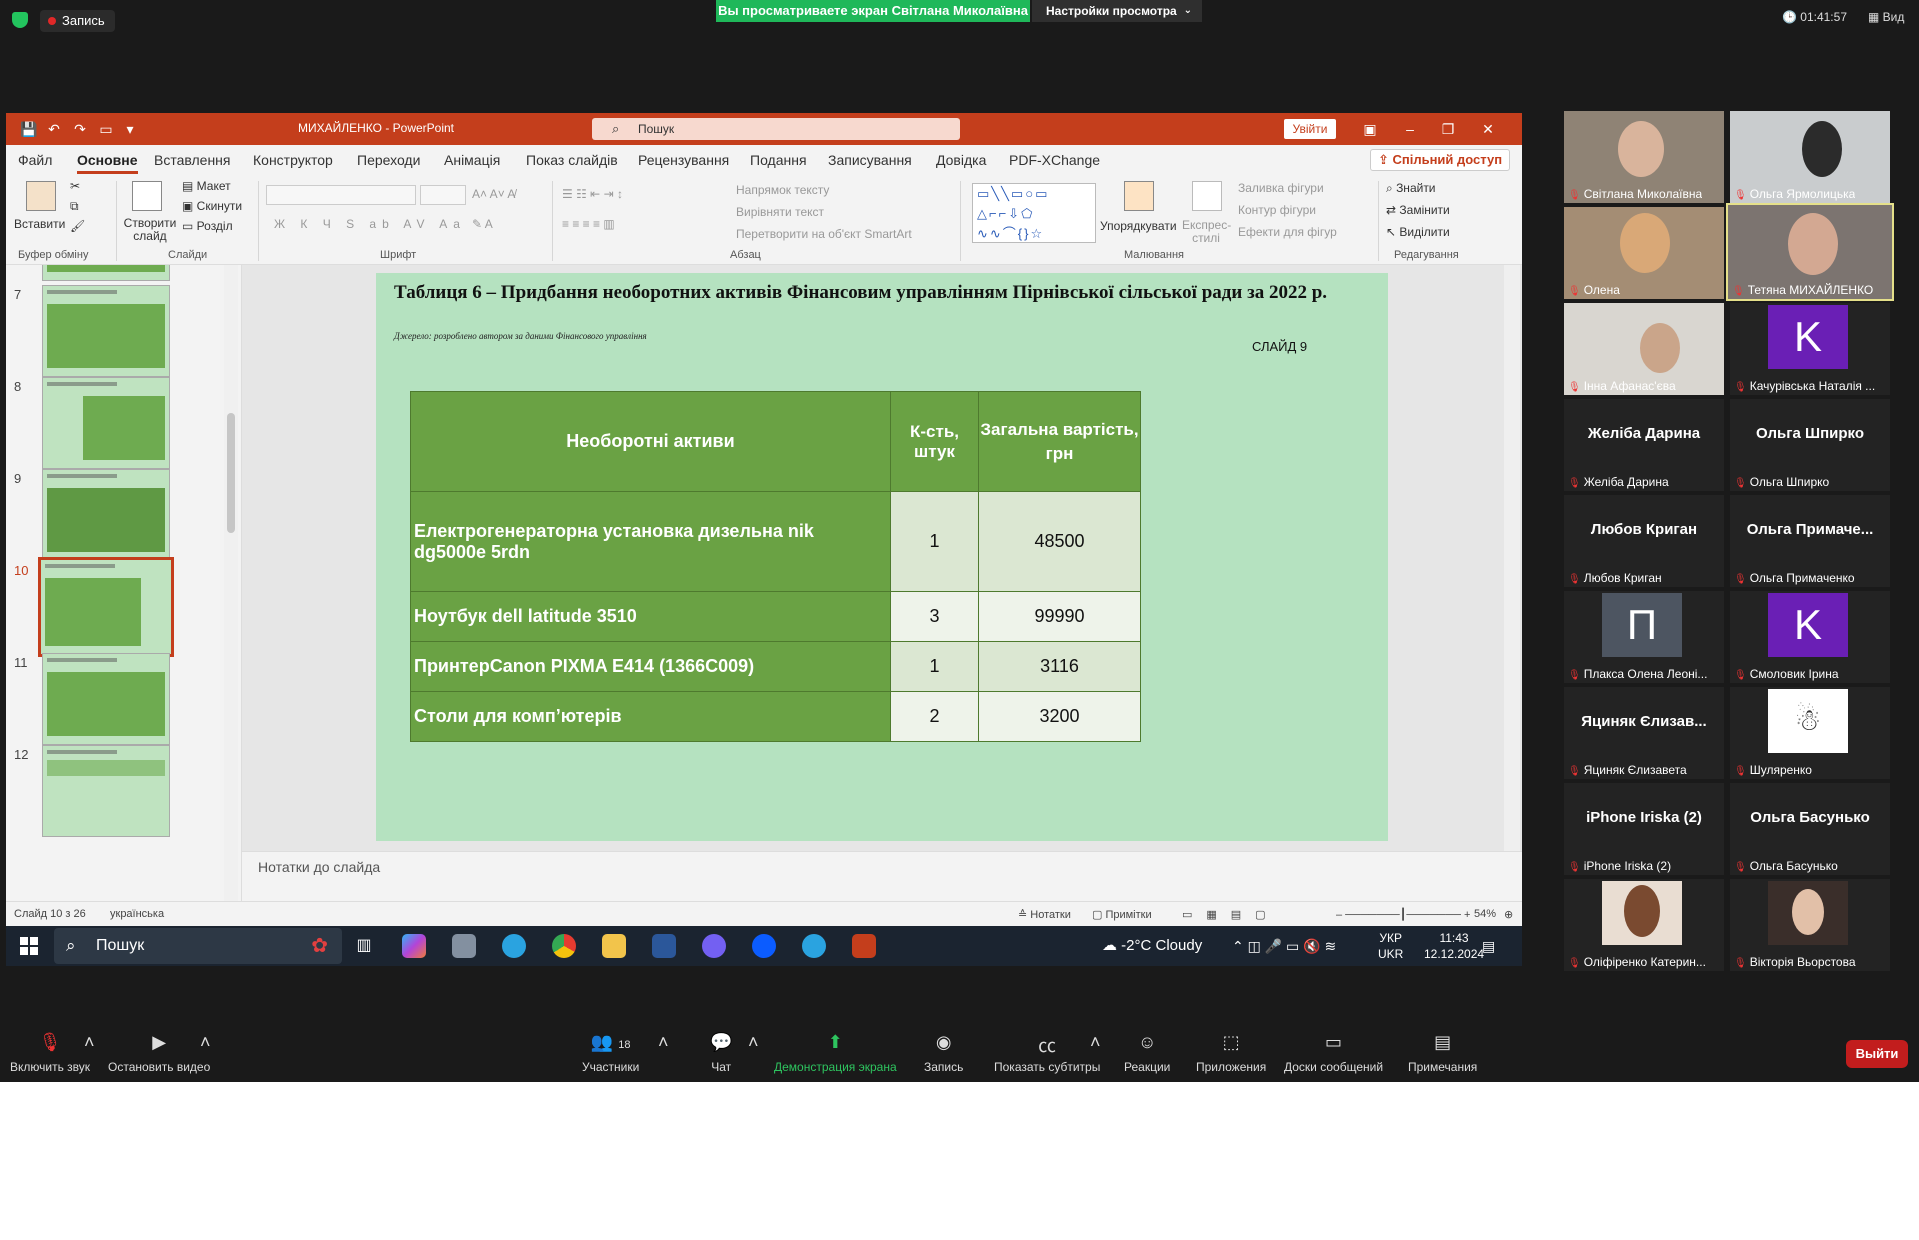  I want to click on tab-record: Записування, so click(870, 160).